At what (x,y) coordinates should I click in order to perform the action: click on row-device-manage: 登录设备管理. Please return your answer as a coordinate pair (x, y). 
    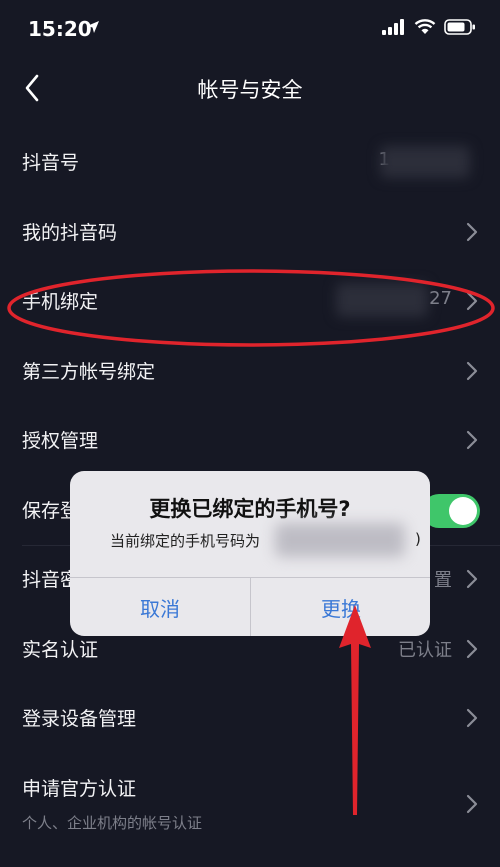
    Looking at the image, I should click on (250, 719).